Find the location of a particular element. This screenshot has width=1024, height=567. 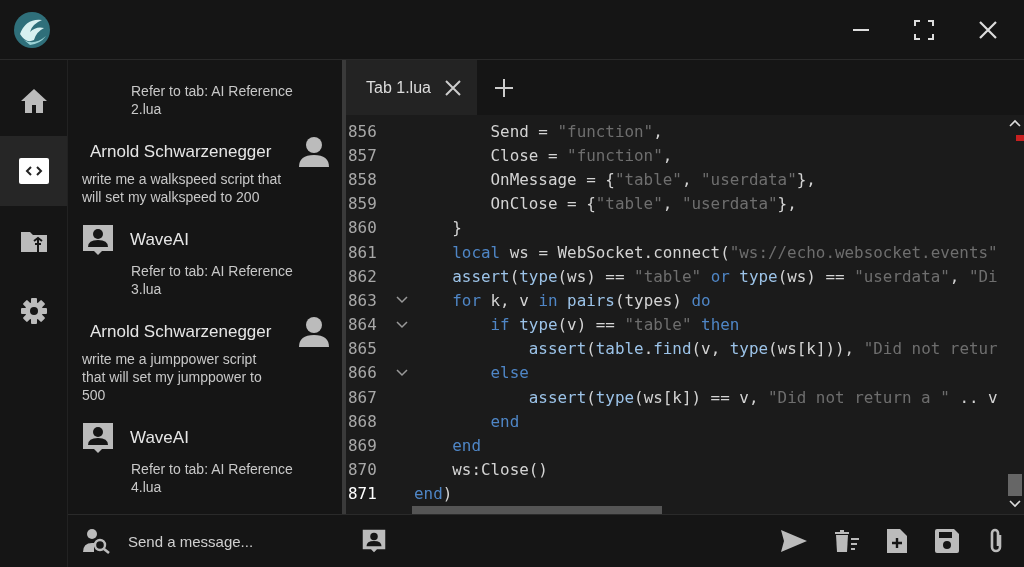

file-tab: Tab 1.lua is located at coordinates (411, 87).